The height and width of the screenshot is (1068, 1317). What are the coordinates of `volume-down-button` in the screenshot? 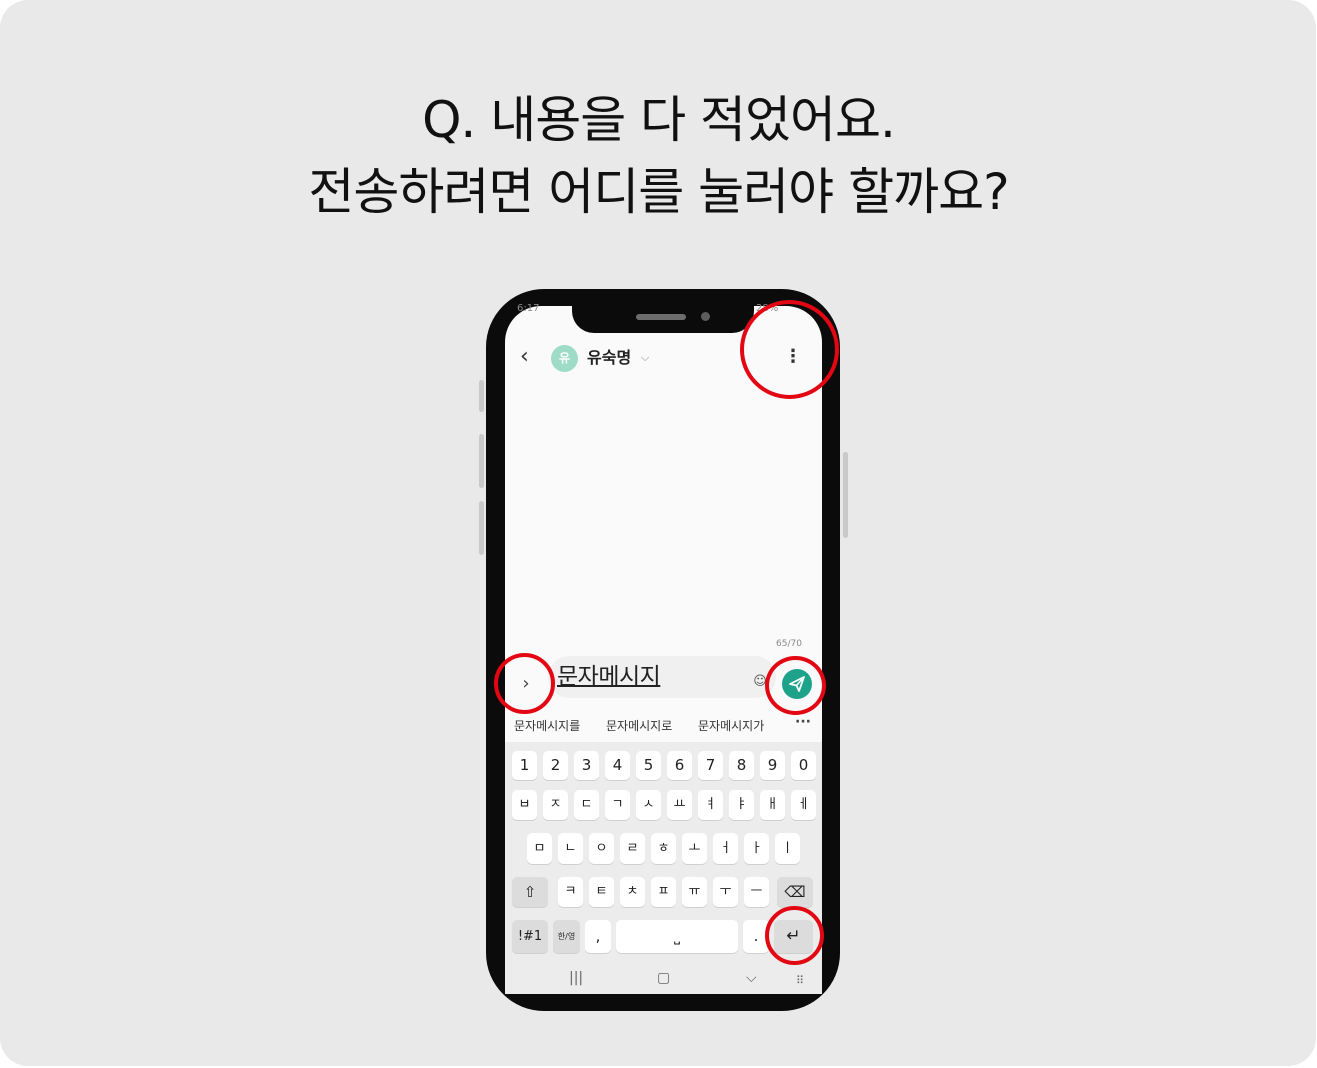 It's located at (481, 528).